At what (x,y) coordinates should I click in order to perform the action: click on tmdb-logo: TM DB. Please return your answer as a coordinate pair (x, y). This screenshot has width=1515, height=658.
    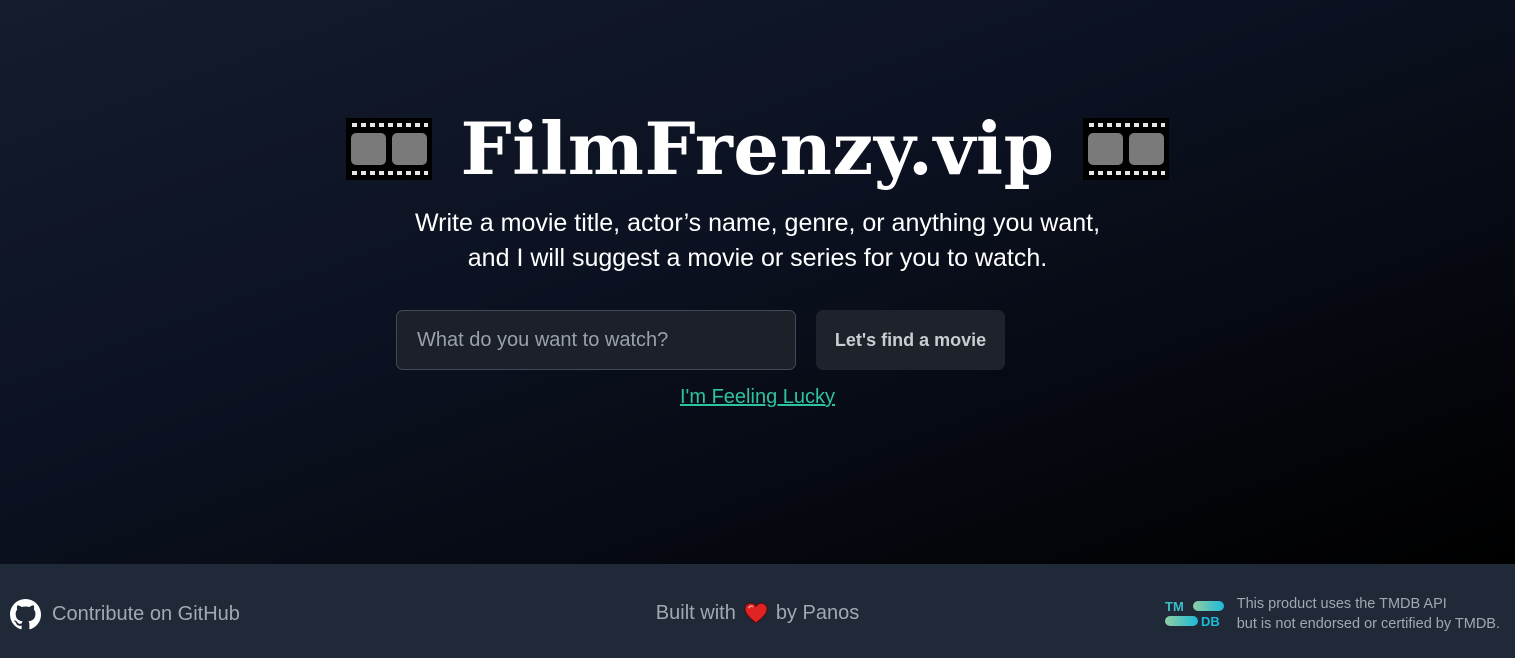
    Looking at the image, I should click on (1194, 614).